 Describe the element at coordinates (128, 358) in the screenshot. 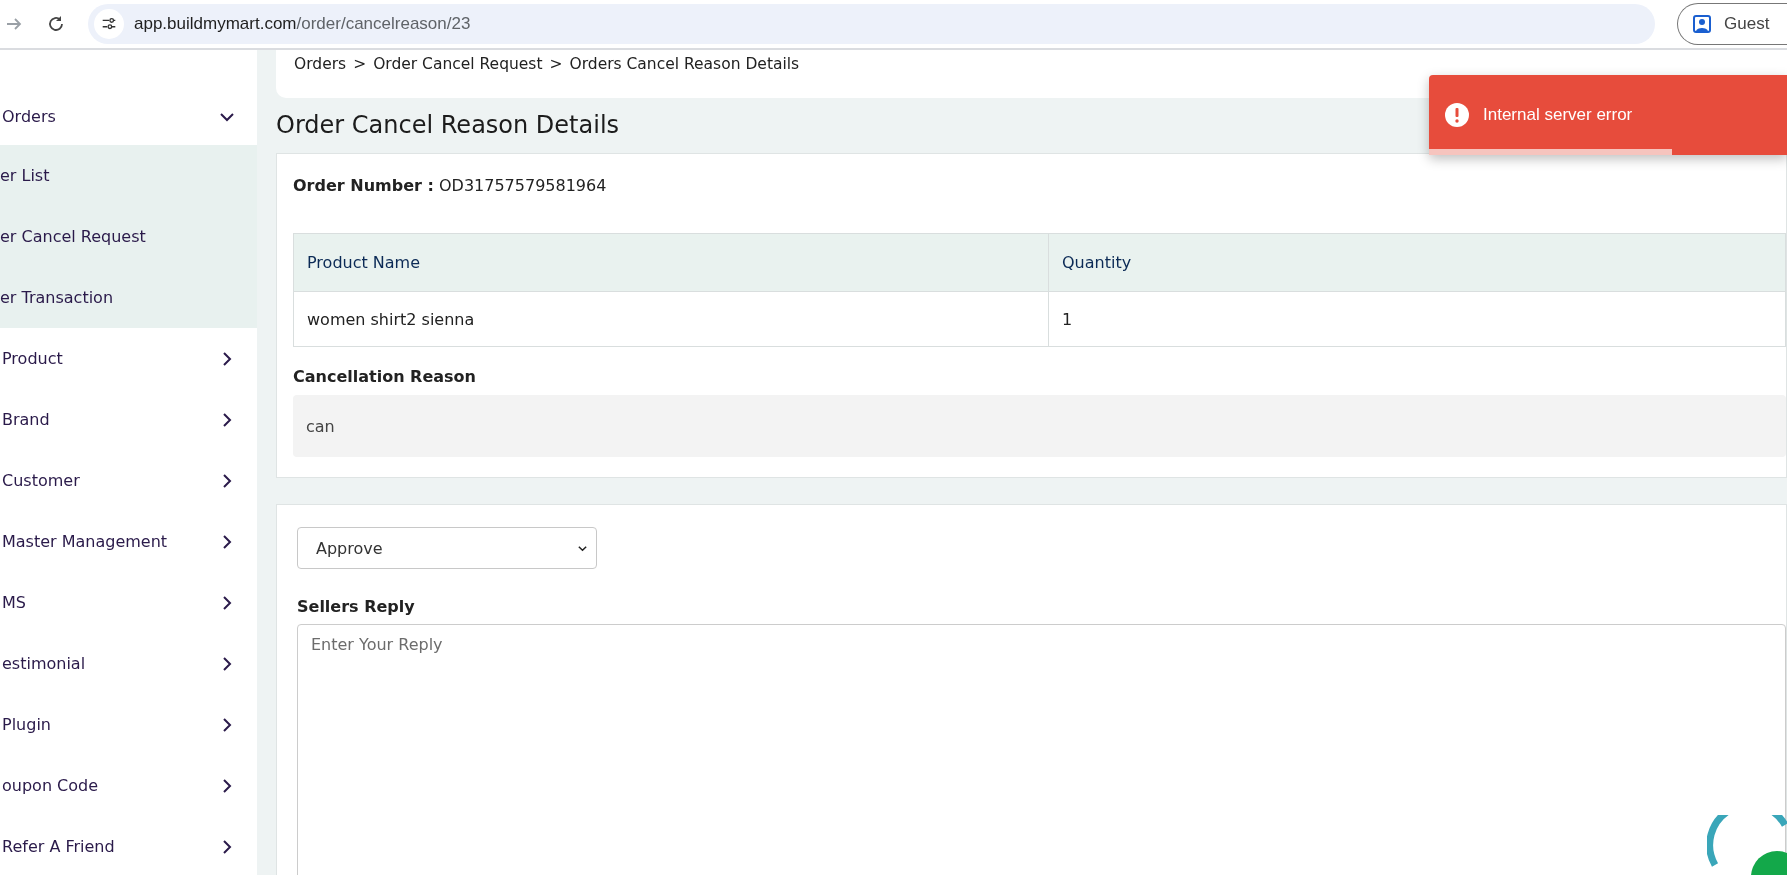

I see `sidebar-item: Product` at that location.